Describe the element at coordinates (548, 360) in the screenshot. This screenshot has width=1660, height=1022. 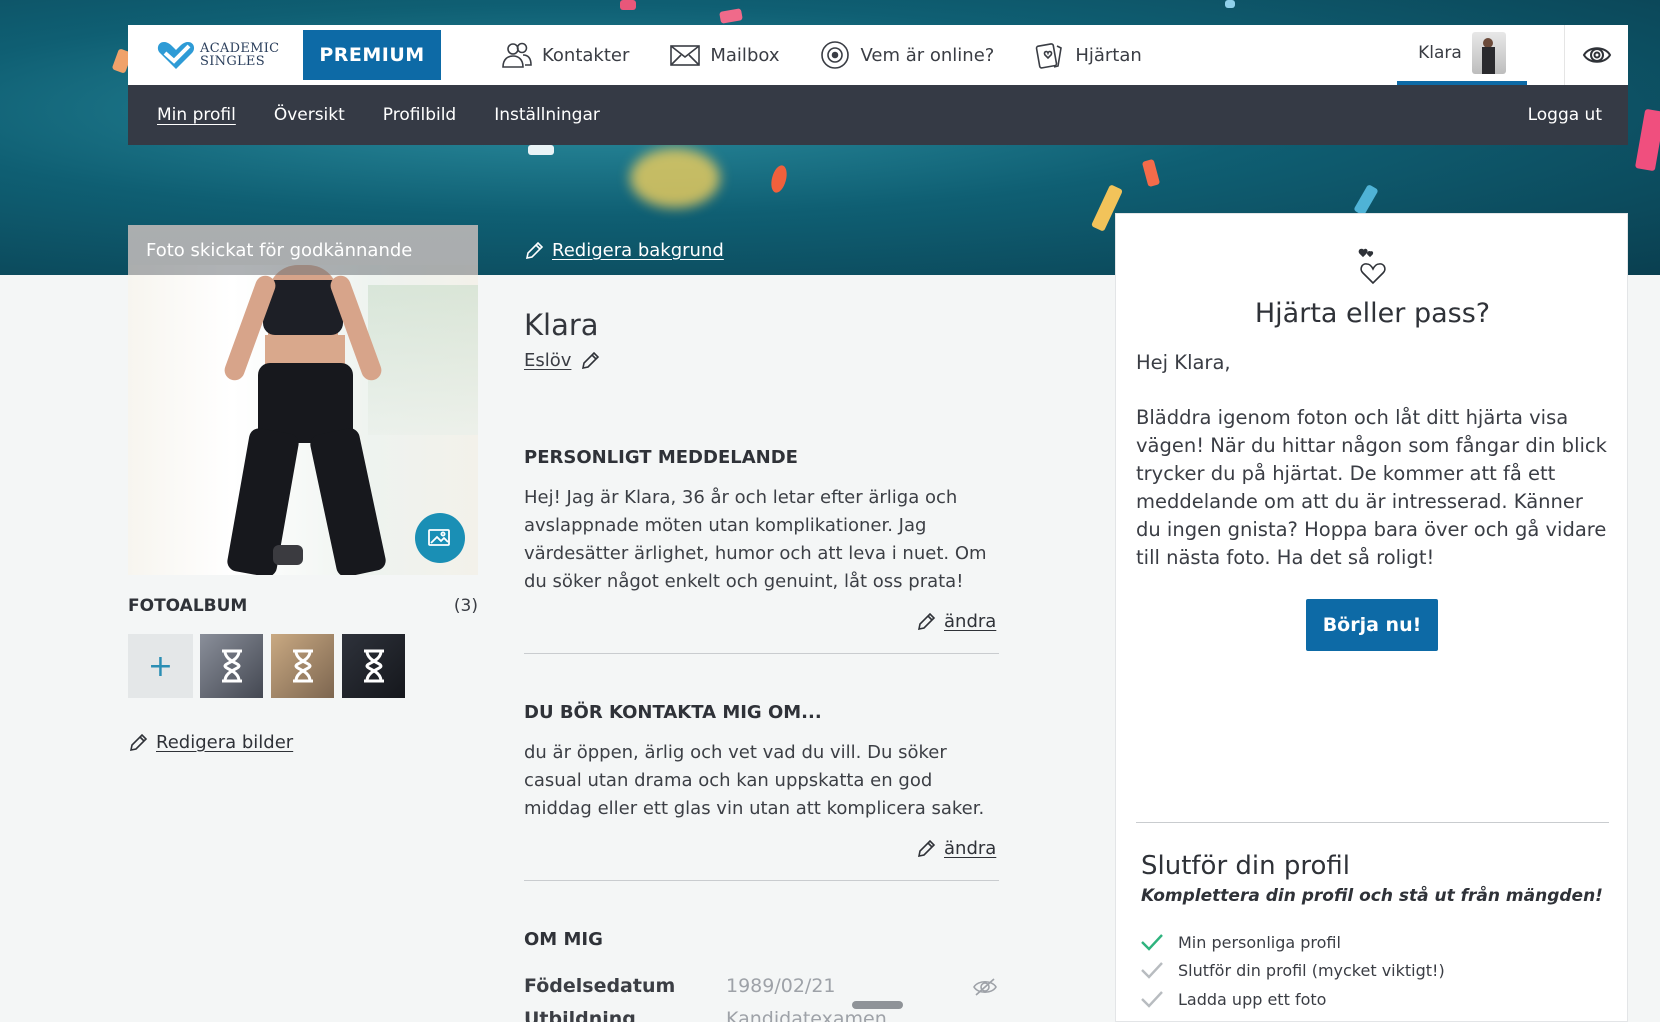
I see `profile-city-label: Eslöv` at that location.